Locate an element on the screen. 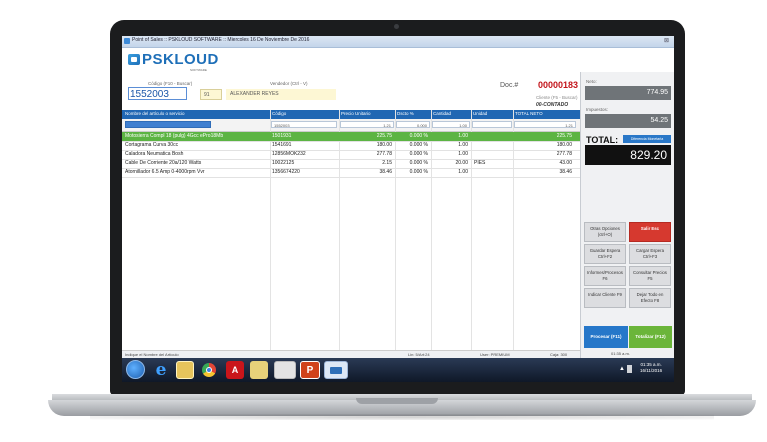  row-total: 277.78 is located at coordinates (564, 154).